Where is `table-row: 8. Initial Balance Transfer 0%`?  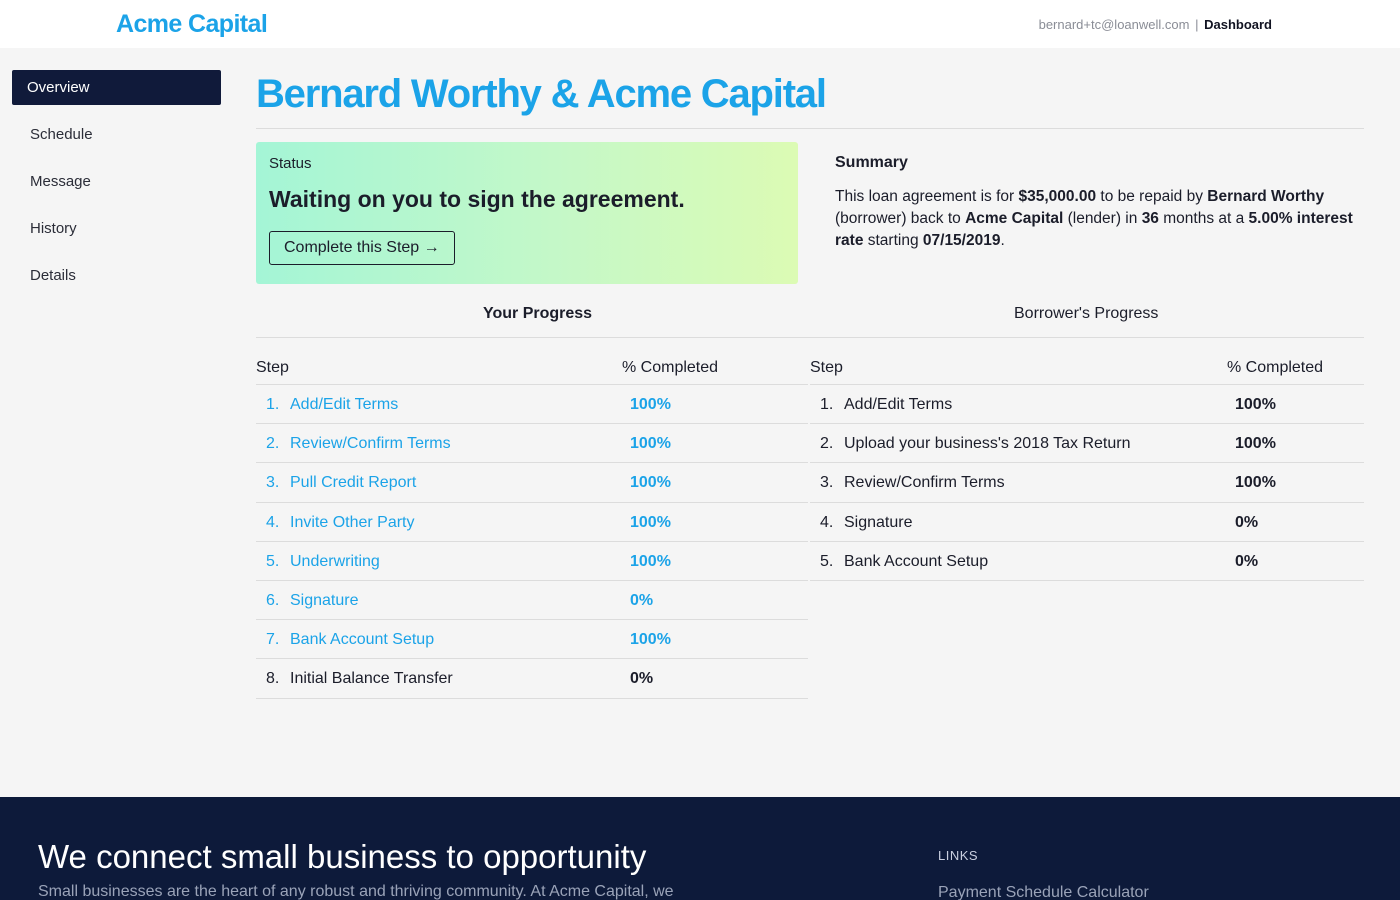
table-row: 8. Initial Balance Transfer 0% is located at coordinates (532, 679).